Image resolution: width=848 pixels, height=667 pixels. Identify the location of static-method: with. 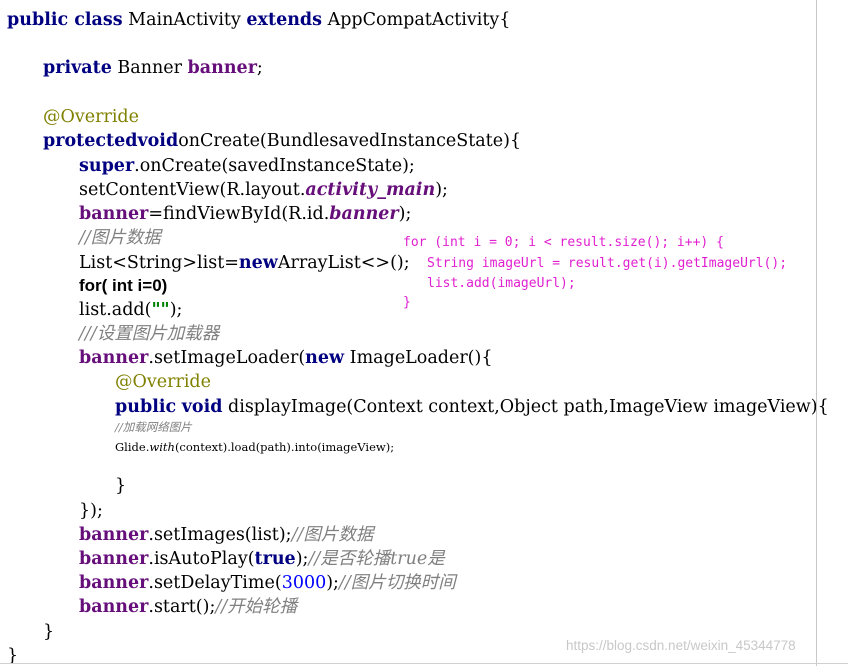
(162, 447).